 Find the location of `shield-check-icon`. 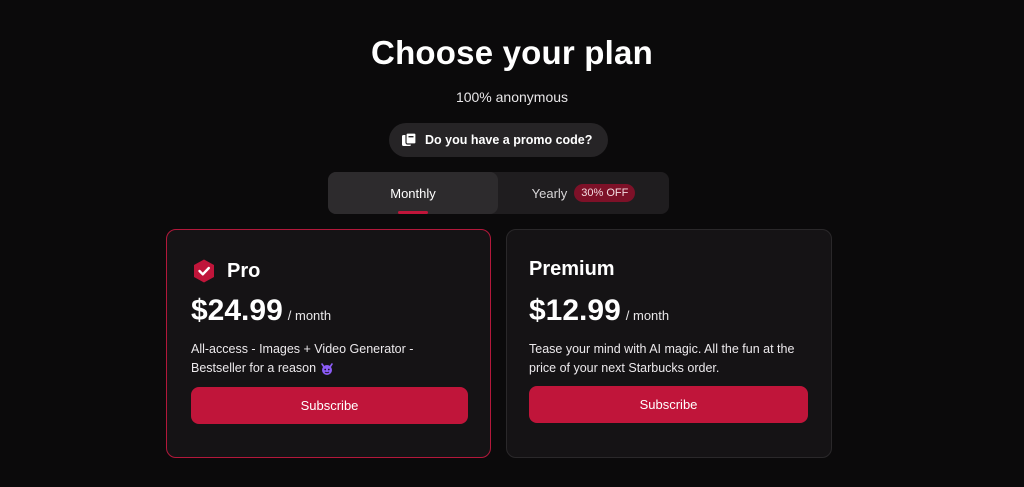

shield-check-icon is located at coordinates (204, 271).